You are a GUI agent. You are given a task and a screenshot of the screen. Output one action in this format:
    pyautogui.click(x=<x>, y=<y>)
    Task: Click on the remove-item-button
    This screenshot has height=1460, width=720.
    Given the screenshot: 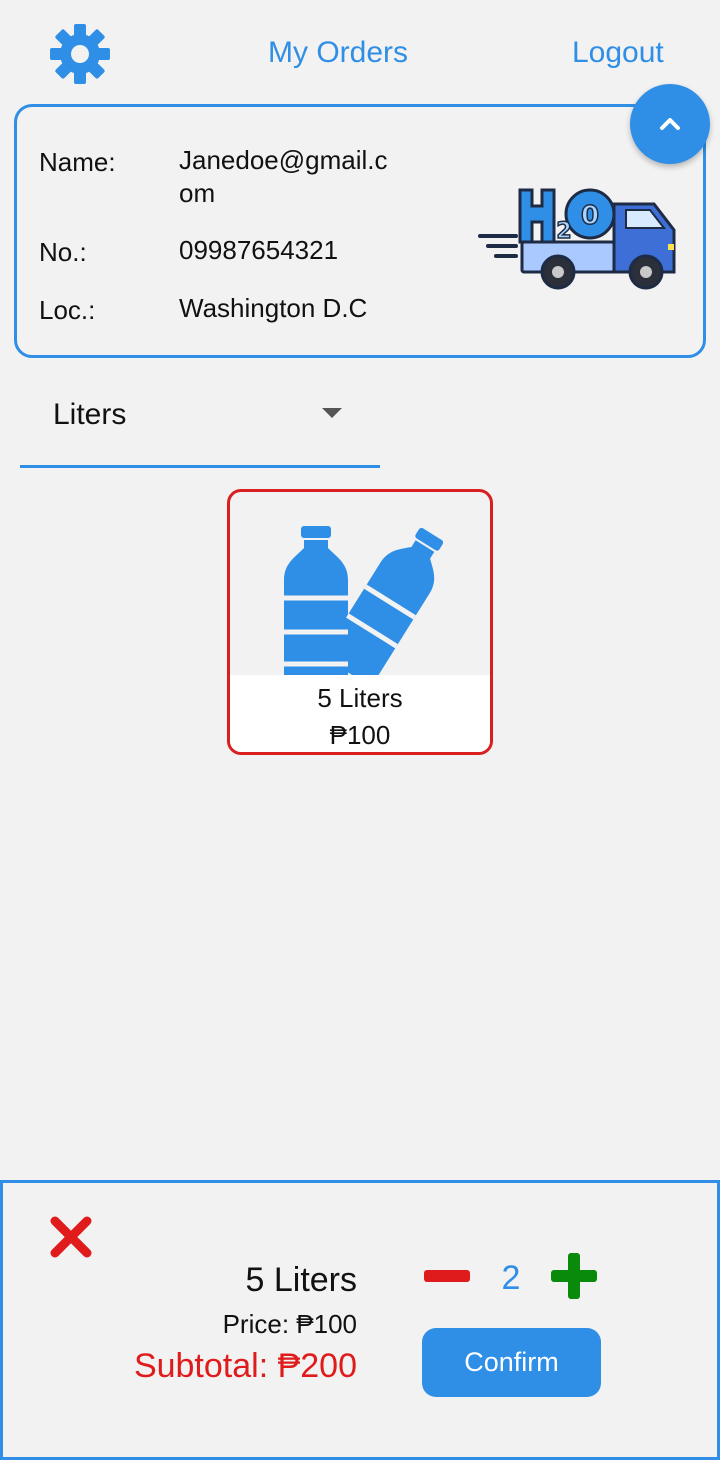 What is the action you would take?
    pyautogui.click(x=71, y=1237)
    